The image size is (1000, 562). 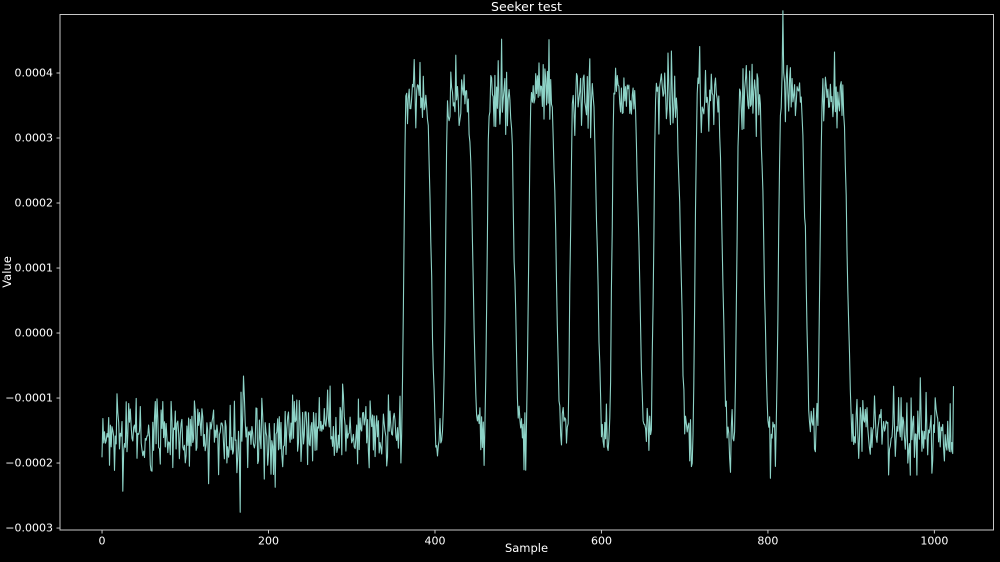 I want to click on x-axis-label: Sample, so click(x=526, y=548).